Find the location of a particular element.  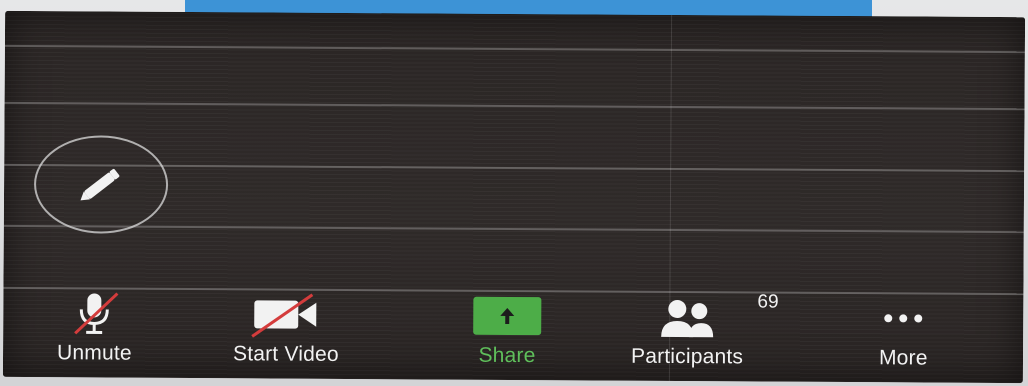

share-icon-wrap is located at coordinates (507, 316).